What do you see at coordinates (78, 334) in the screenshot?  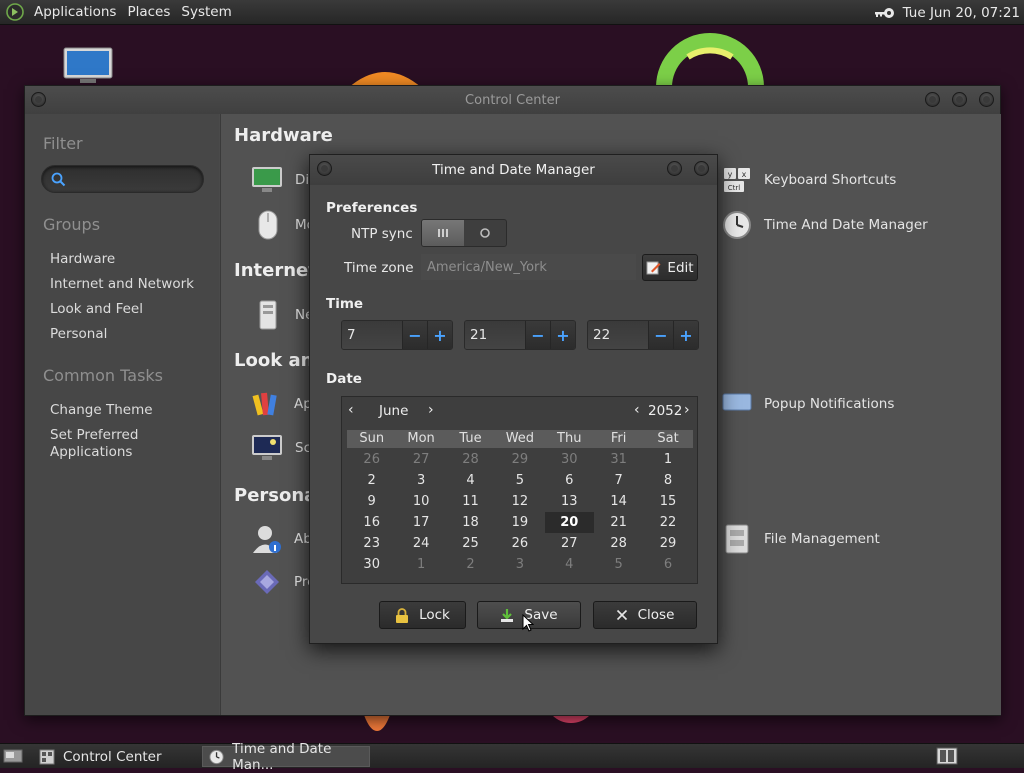 I see `group-personal: Personal` at bounding box center [78, 334].